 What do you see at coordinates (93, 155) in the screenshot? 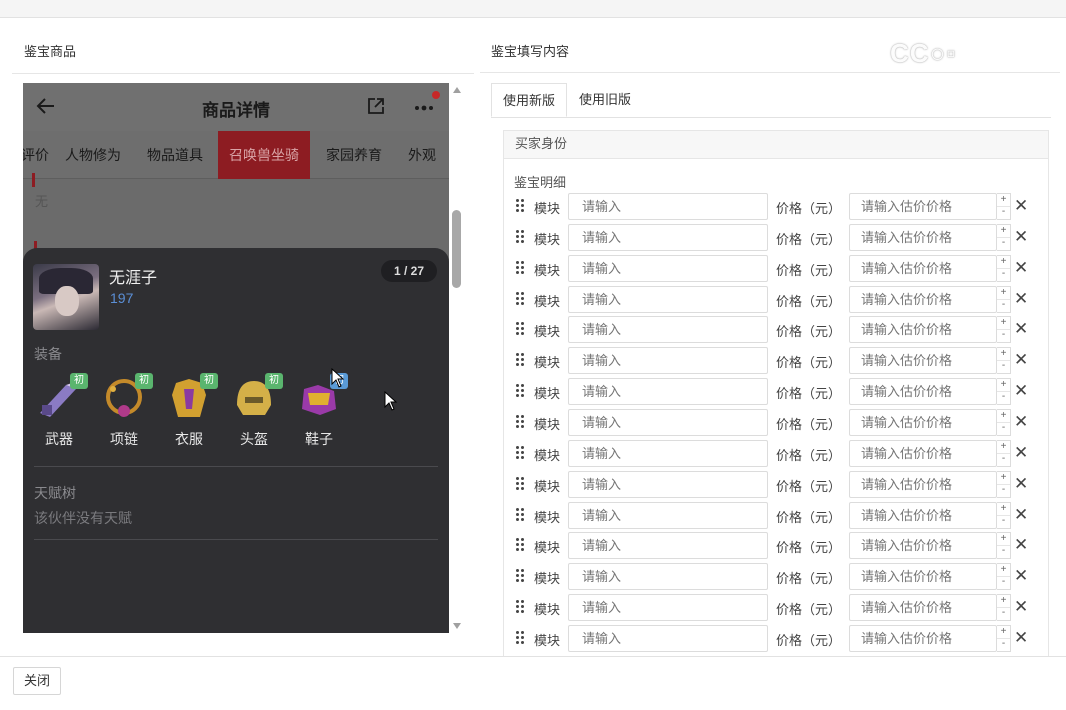
I see `phone-tab-character: 人物修为` at bounding box center [93, 155].